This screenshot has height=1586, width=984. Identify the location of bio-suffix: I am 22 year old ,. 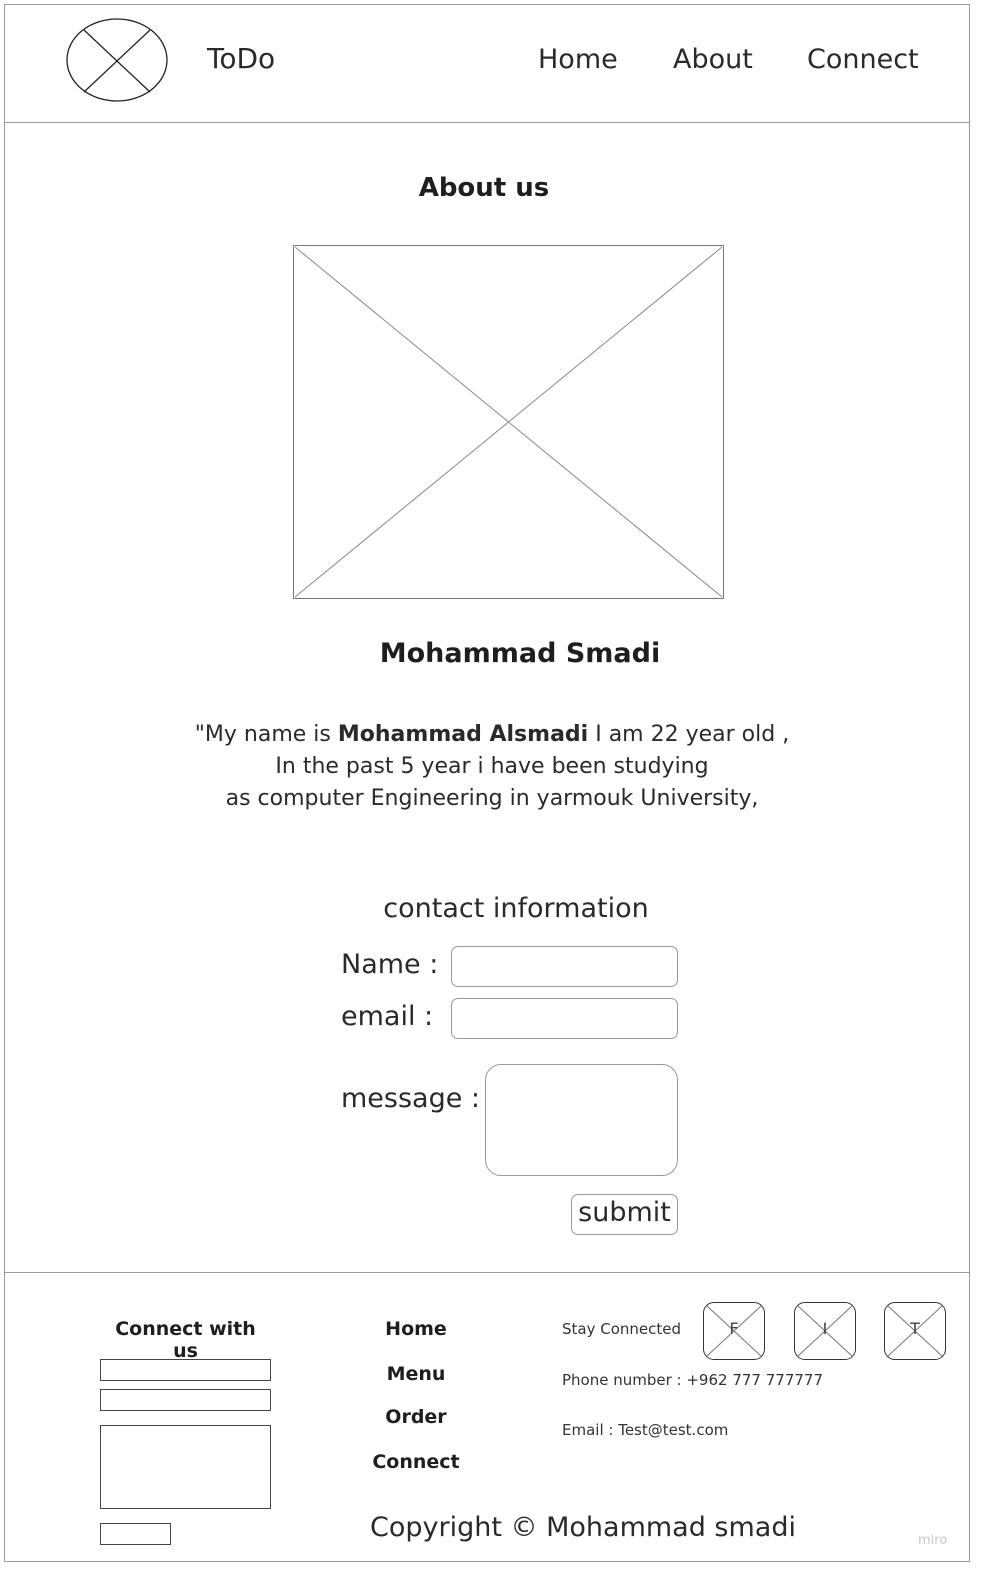
(689, 734).